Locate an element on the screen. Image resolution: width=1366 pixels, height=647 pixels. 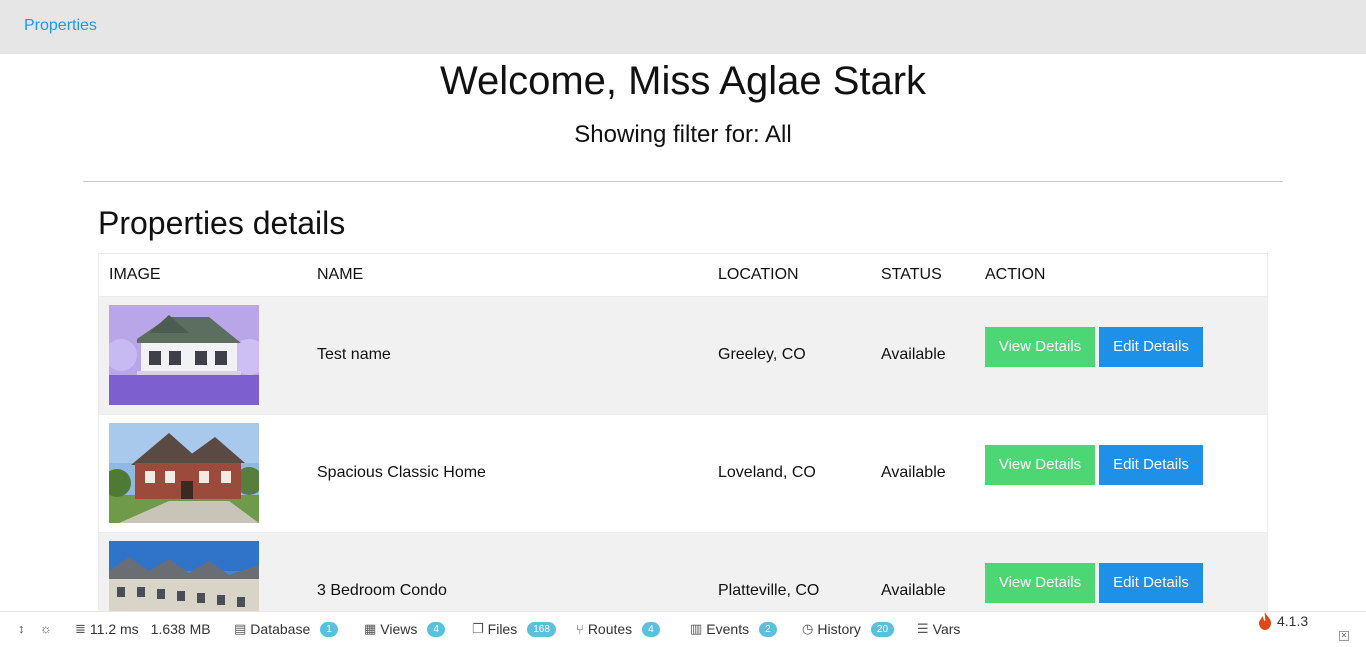
theme-toggle: ☼ is located at coordinates (46, 628).